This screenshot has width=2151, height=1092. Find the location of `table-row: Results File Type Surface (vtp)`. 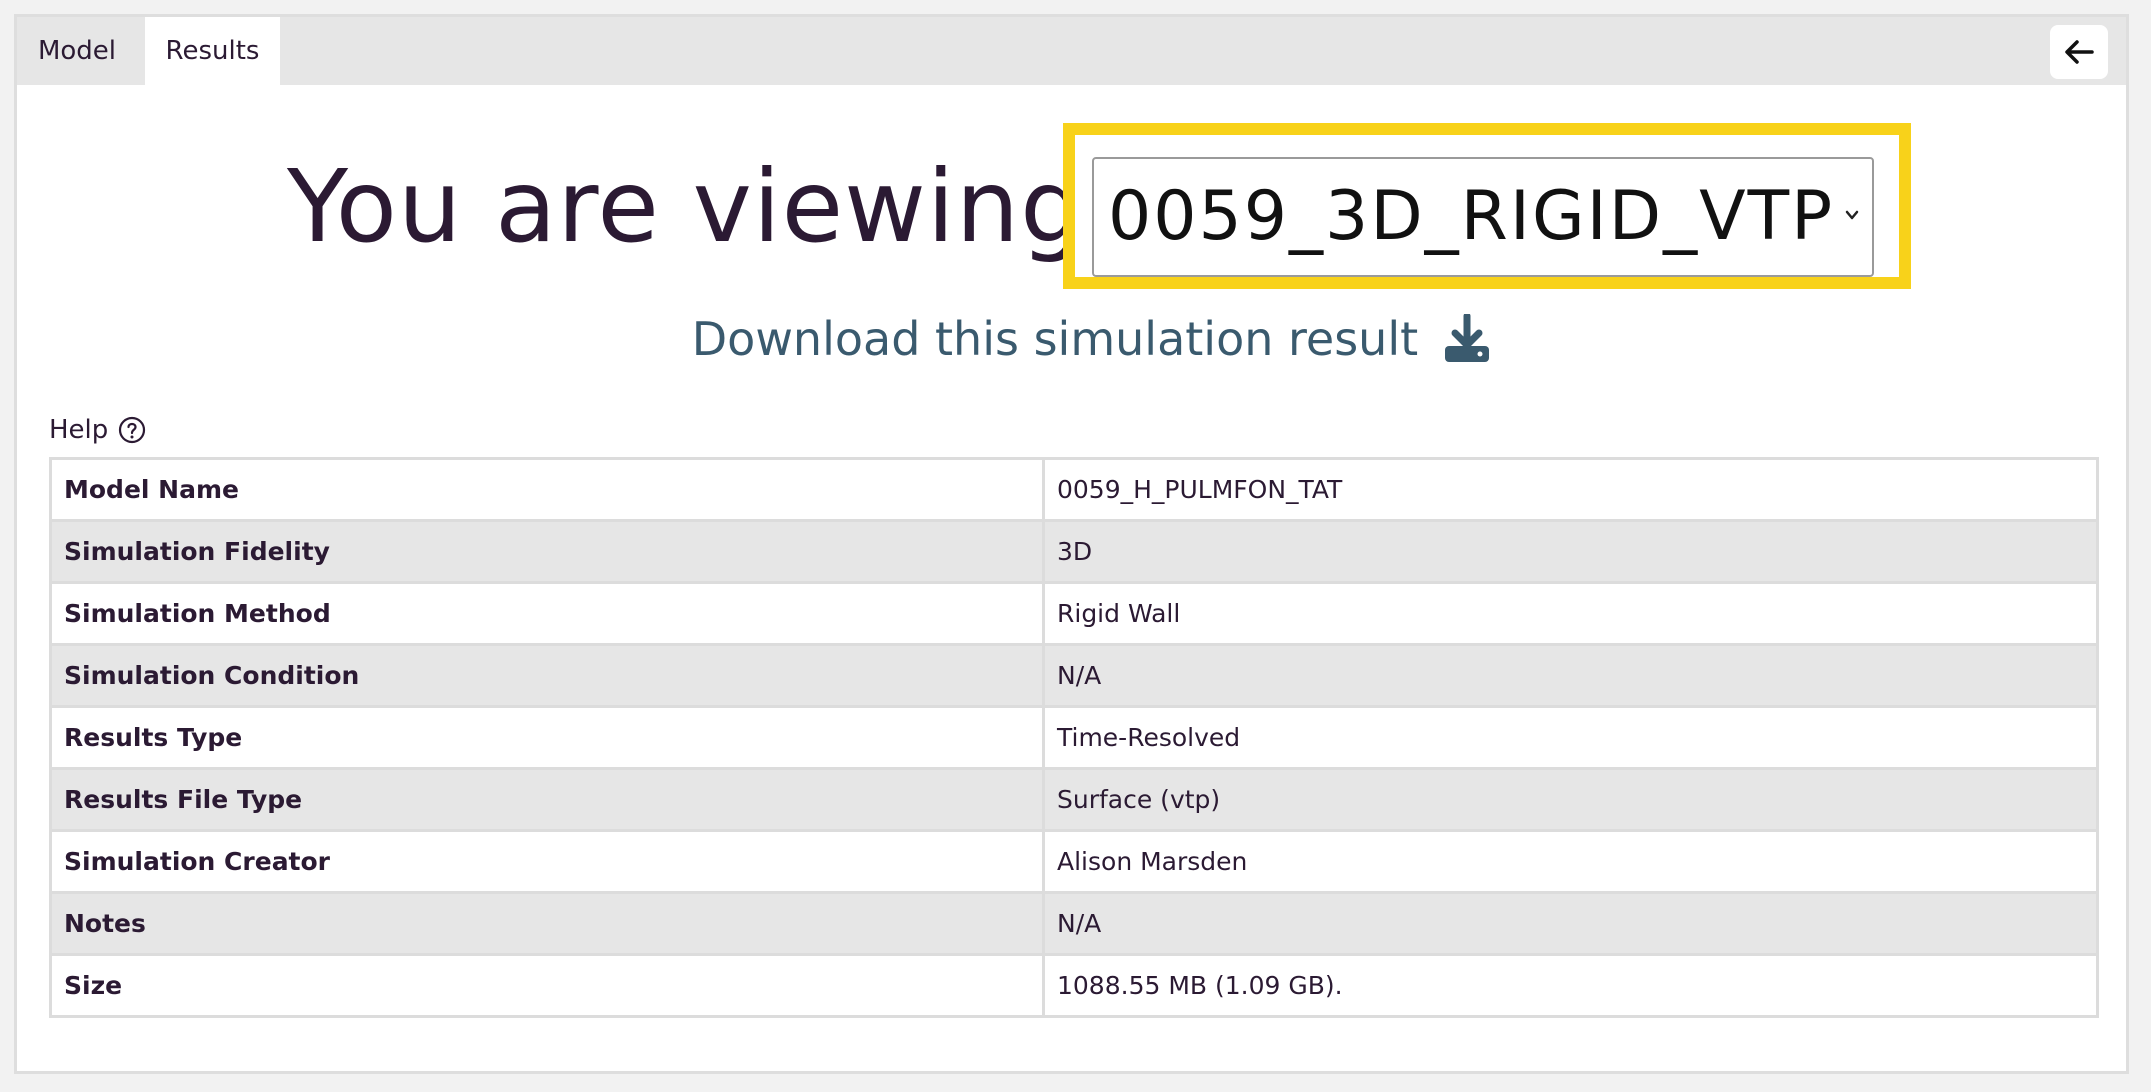

table-row: Results File Type Surface (vtp) is located at coordinates (1074, 799).